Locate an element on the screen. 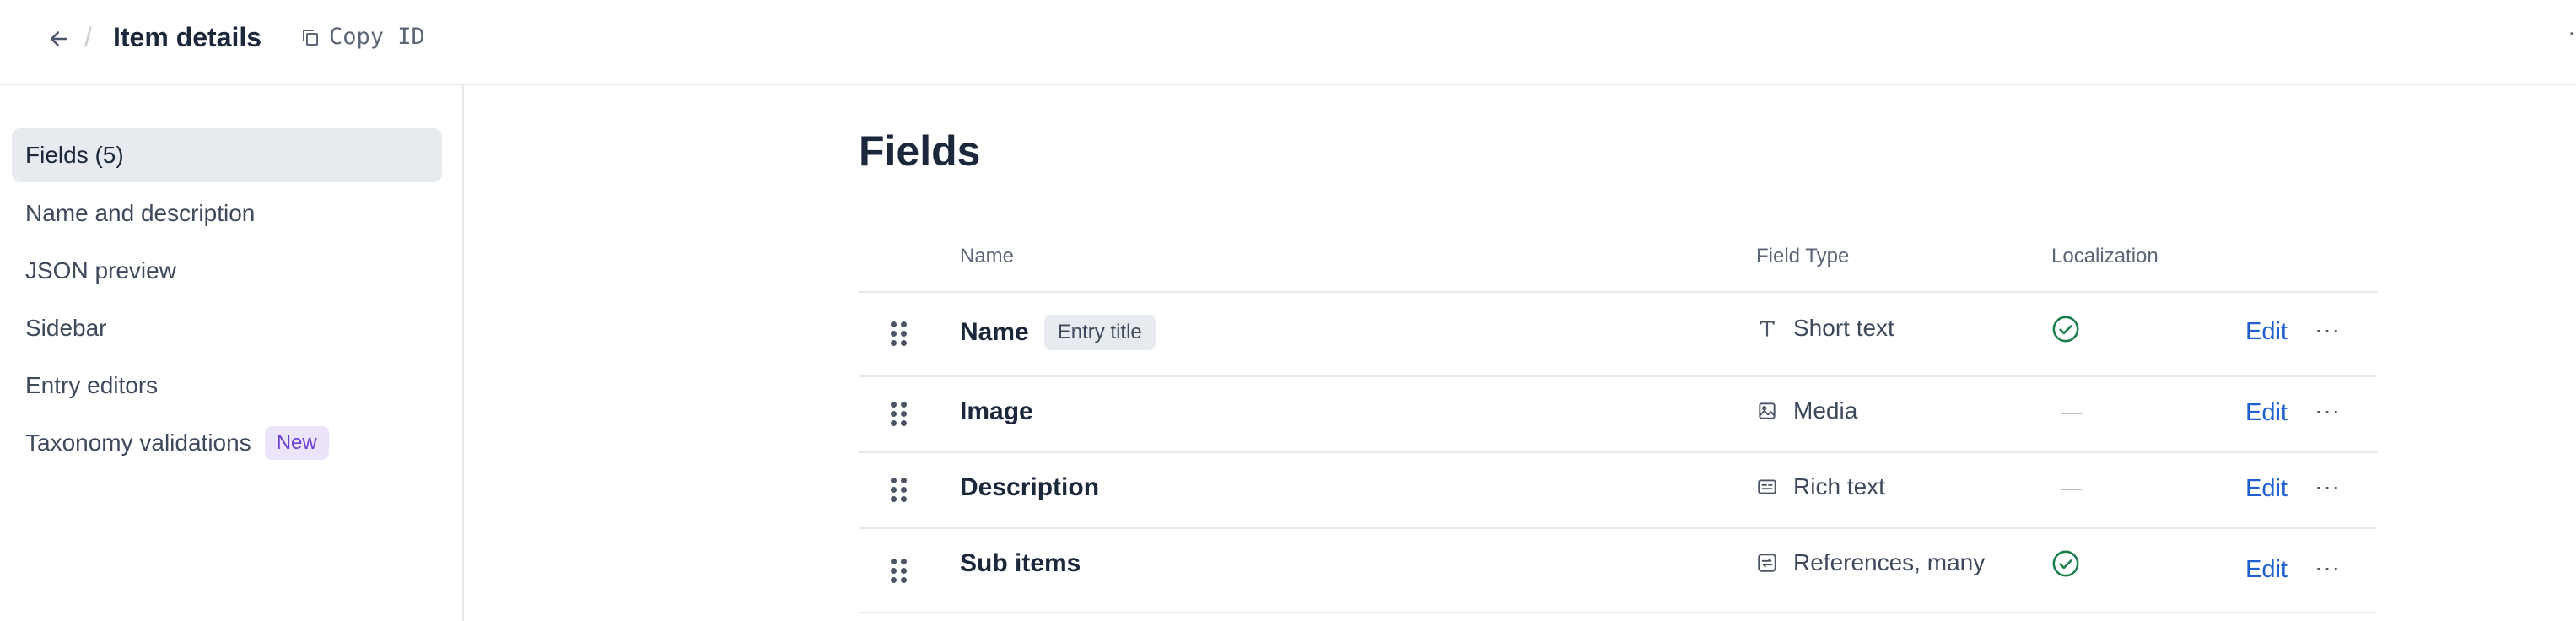 The height and width of the screenshot is (621, 2576). sidebar-item-label: Fields (5) is located at coordinates (74, 155).